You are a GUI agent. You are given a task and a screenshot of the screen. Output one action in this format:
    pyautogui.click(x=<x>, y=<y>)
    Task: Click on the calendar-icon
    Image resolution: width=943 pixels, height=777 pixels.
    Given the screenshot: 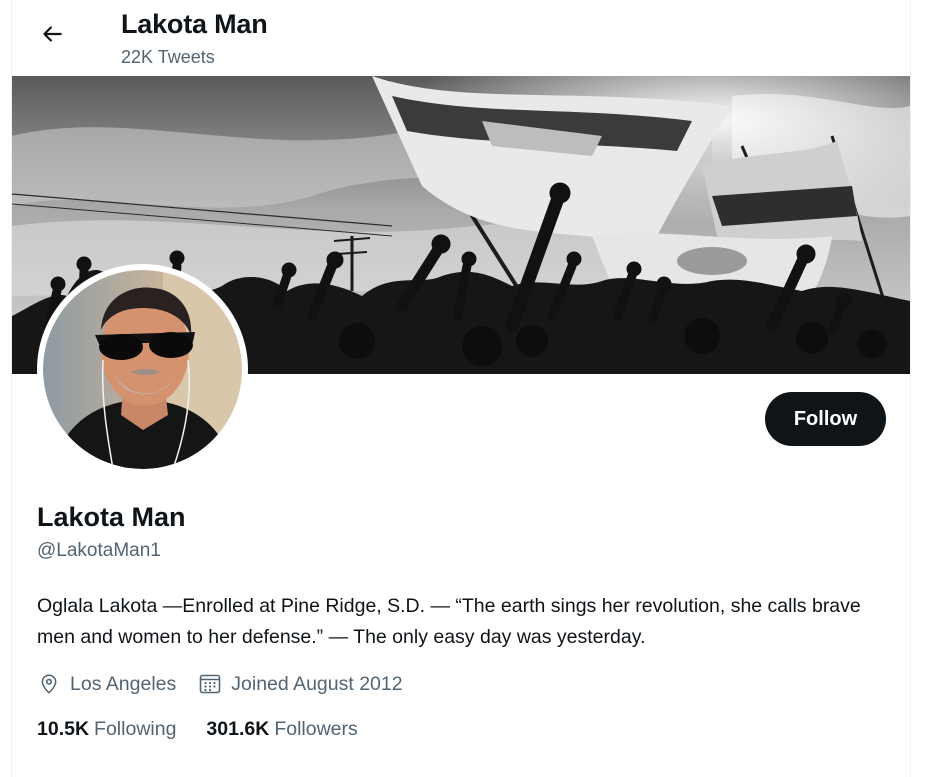 What is the action you would take?
    pyautogui.click(x=210, y=684)
    